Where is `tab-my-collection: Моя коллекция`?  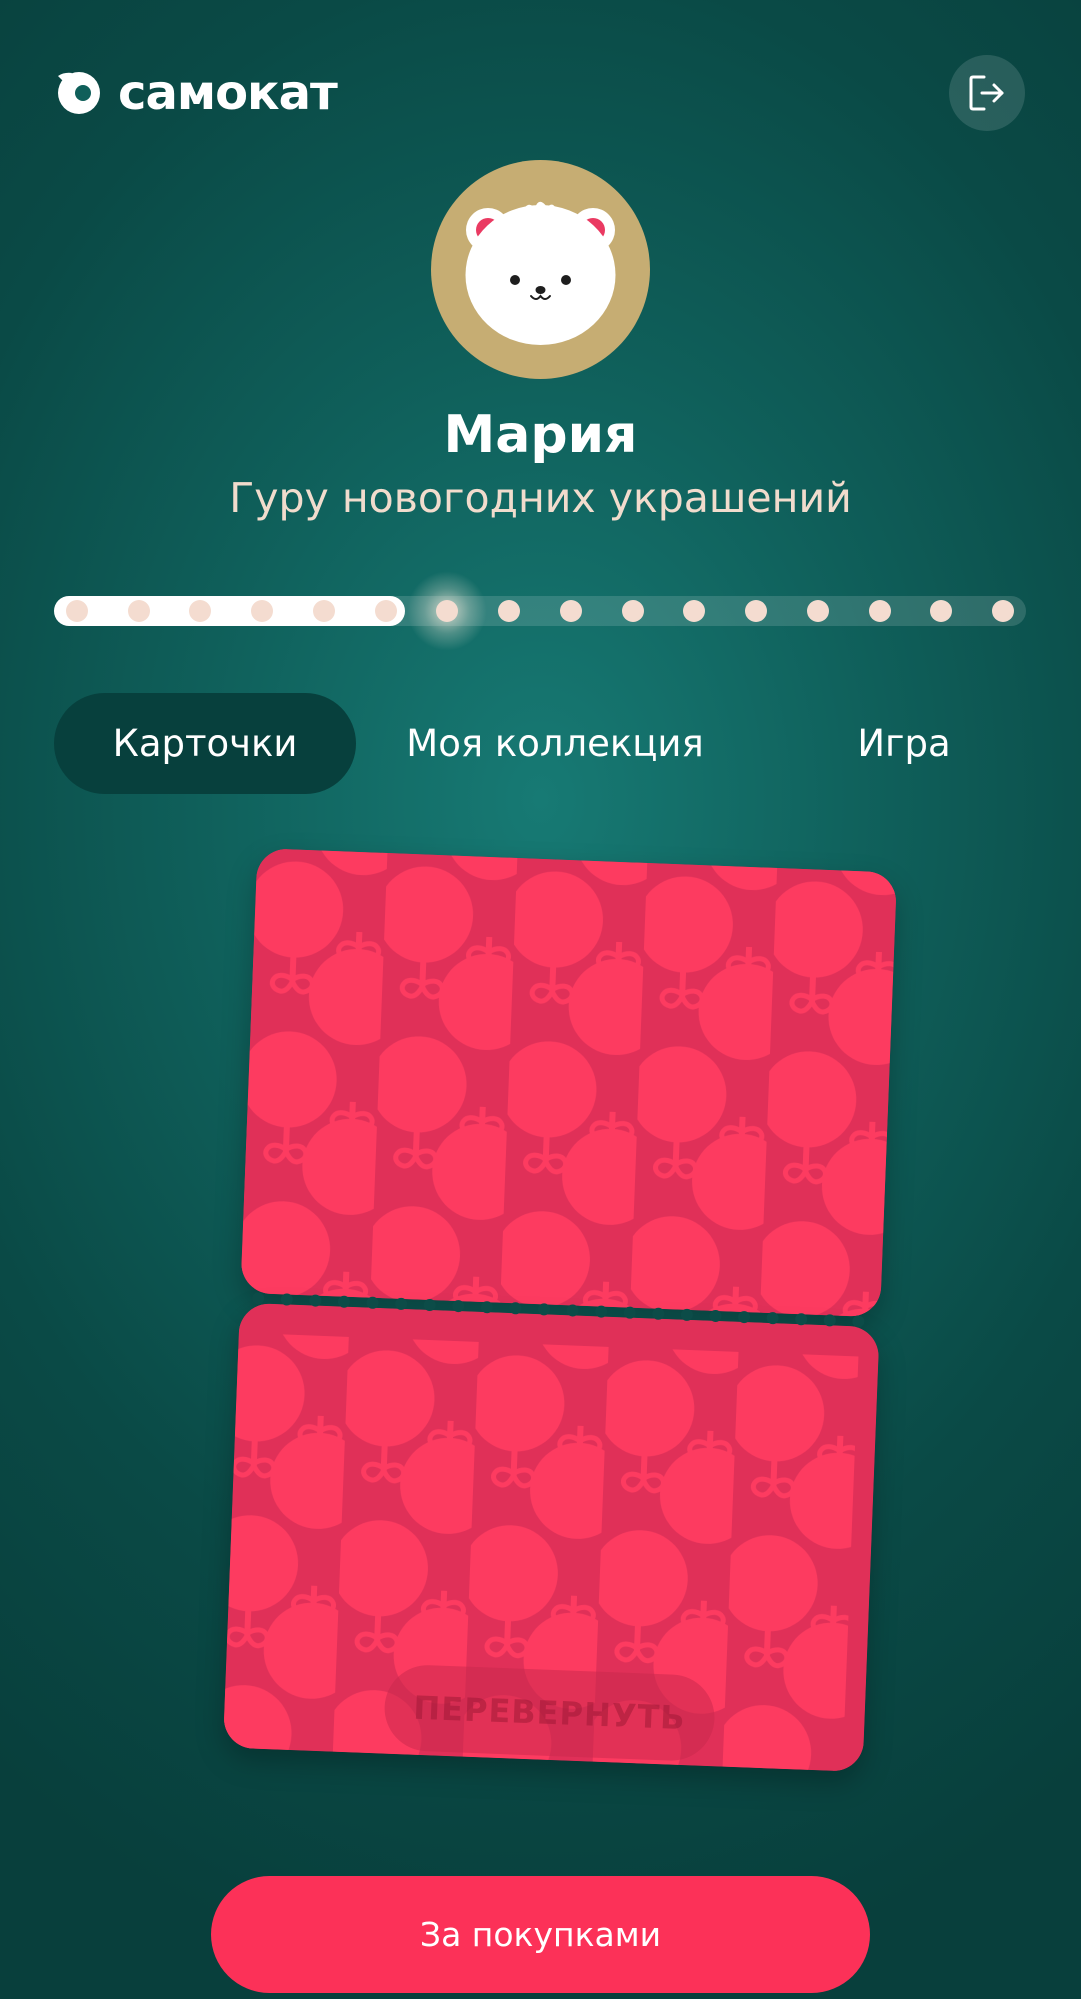 tab-my-collection: Моя коллекция is located at coordinates (555, 743).